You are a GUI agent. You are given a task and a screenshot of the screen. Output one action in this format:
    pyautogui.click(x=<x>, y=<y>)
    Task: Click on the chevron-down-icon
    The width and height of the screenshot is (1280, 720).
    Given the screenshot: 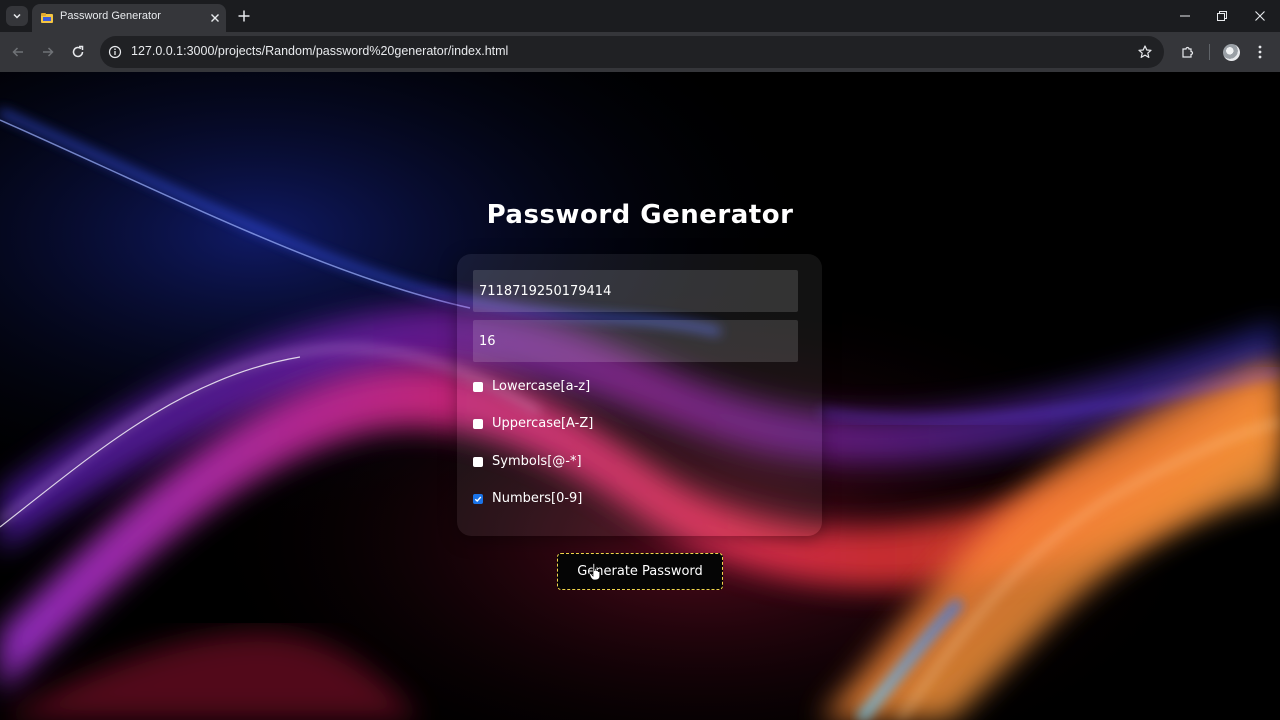 What is the action you would take?
    pyautogui.click(x=17, y=16)
    